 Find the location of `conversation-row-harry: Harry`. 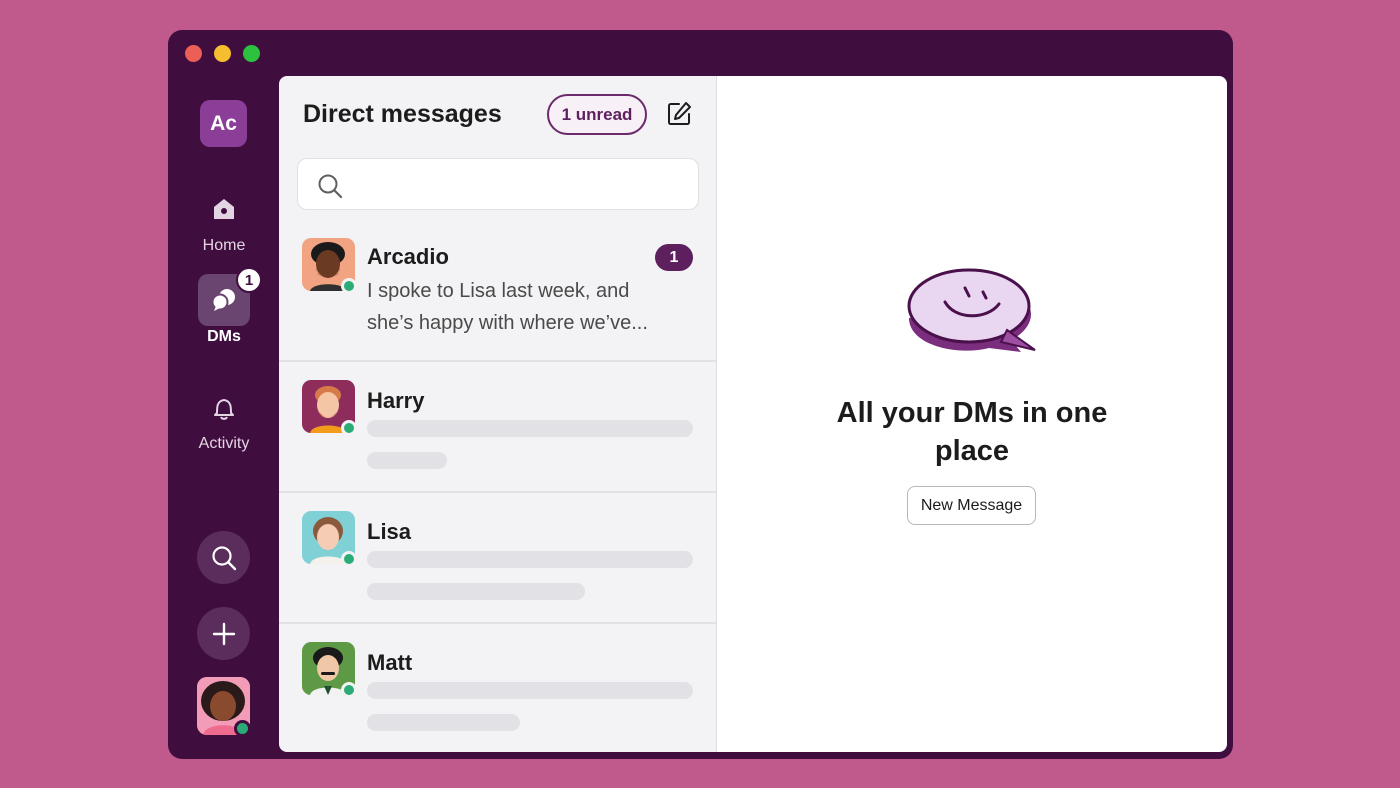

conversation-row-harry: Harry is located at coordinates (497, 427).